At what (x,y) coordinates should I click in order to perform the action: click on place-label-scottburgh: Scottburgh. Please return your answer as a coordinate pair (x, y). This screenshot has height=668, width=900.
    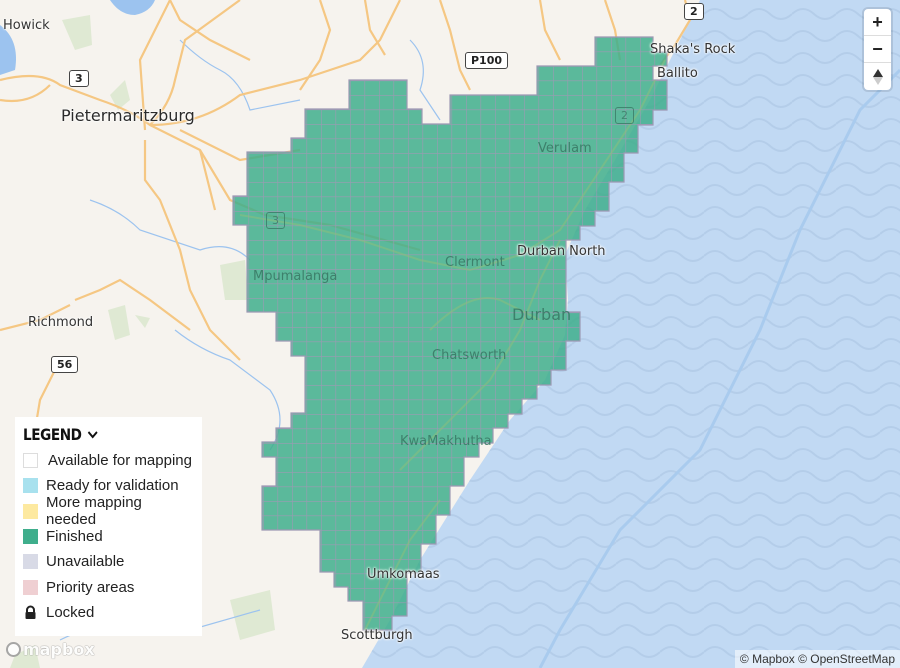
    Looking at the image, I should click on (377, 635).